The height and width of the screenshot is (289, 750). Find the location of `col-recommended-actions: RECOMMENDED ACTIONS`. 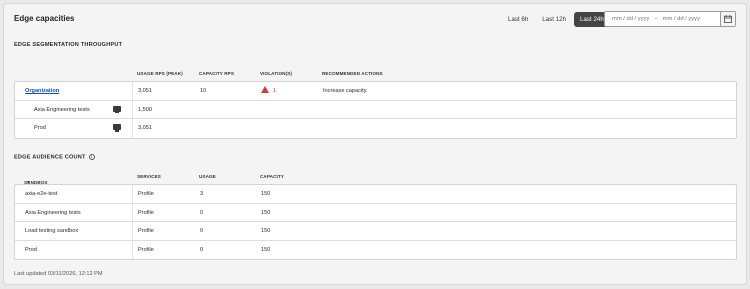

col-recommended-actions: RECOMMENDED ACTIONS is located at coordinates (352, 73).